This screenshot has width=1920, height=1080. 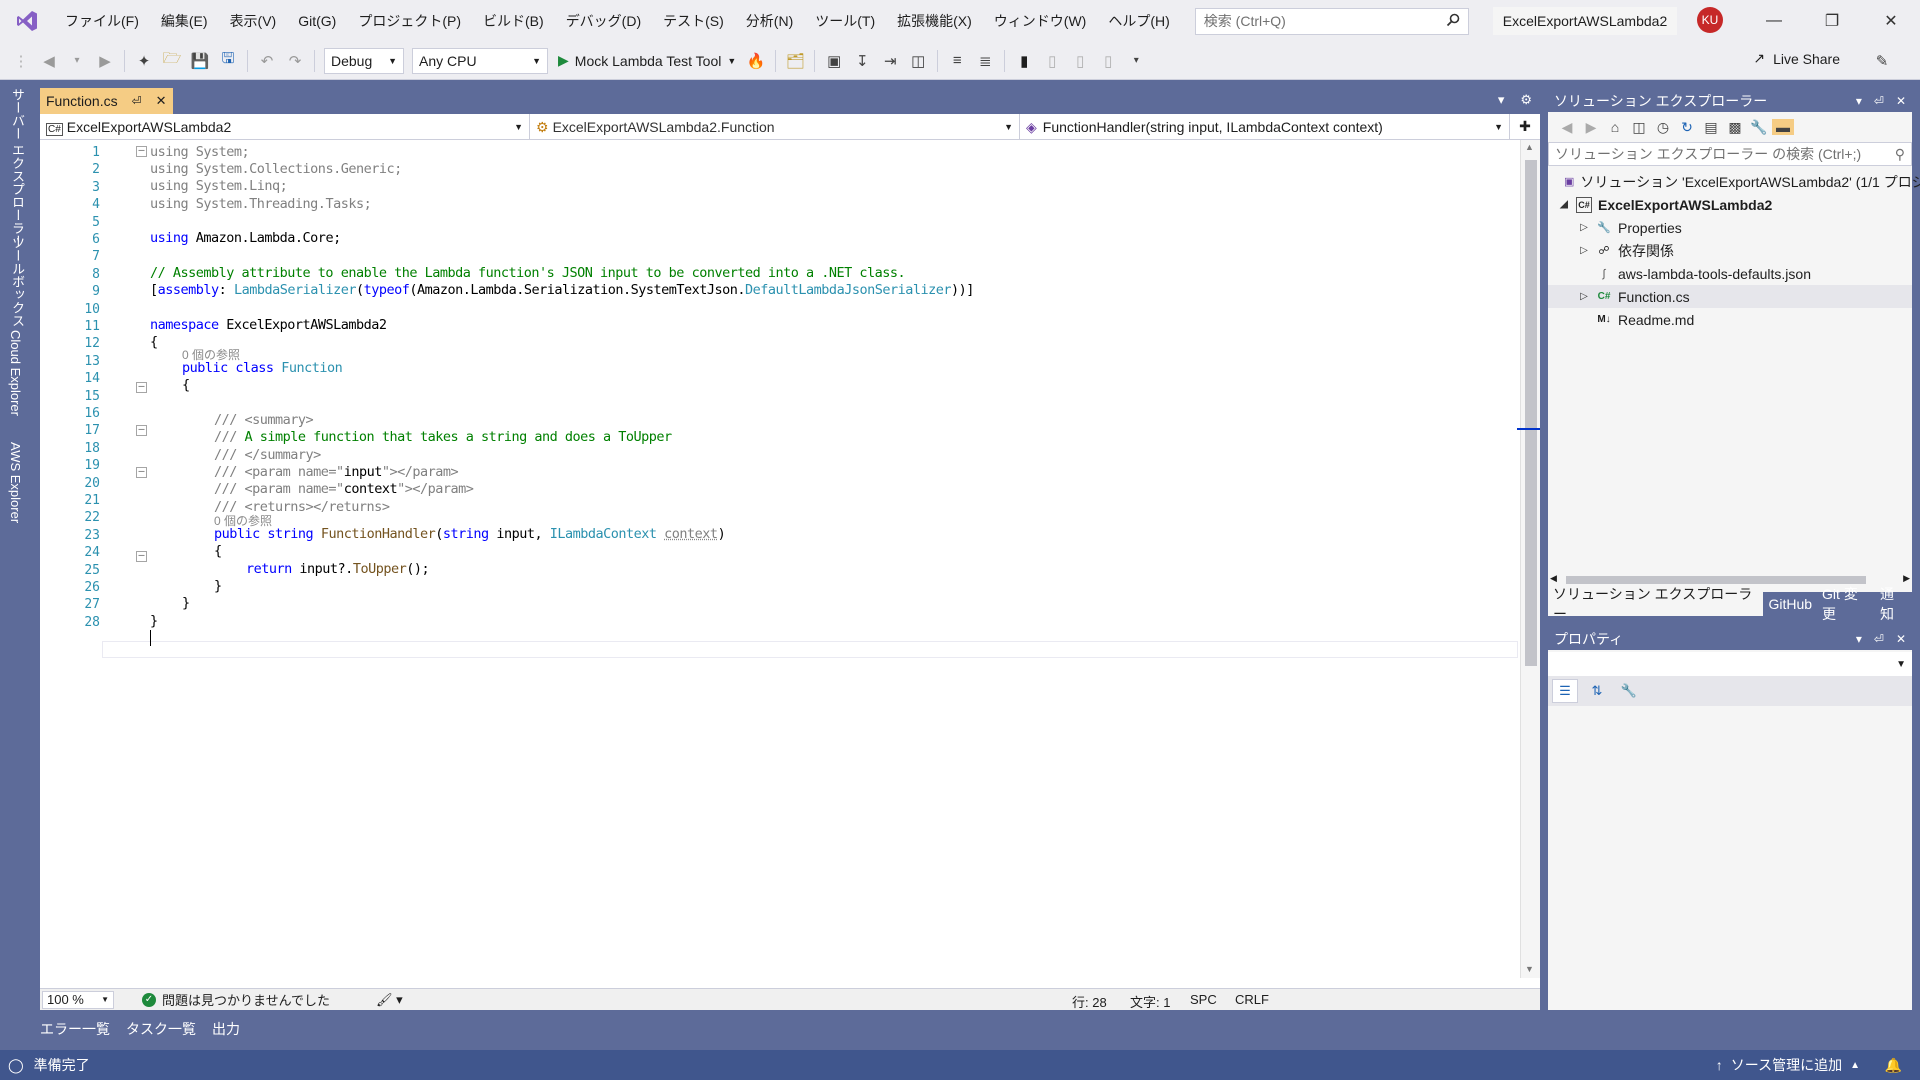 What do you see at coordinates (267, 61) in the screenshot?
I see `undo-icon: ↶` at bounding box center [267, 61].